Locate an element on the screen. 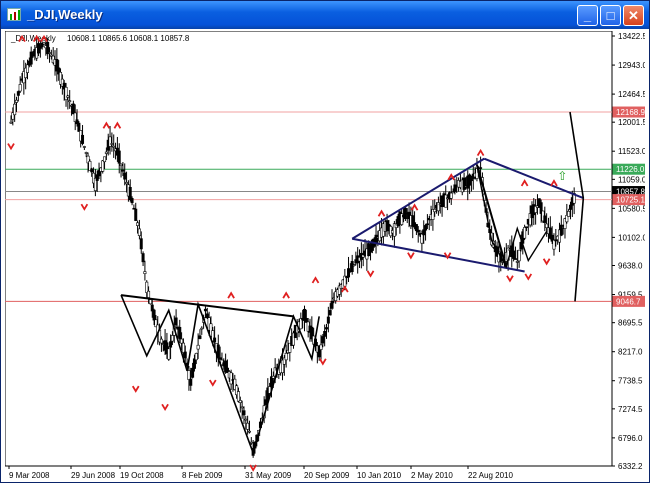  price-marker-label: 10725.1 is located at coordinates (630, 200).